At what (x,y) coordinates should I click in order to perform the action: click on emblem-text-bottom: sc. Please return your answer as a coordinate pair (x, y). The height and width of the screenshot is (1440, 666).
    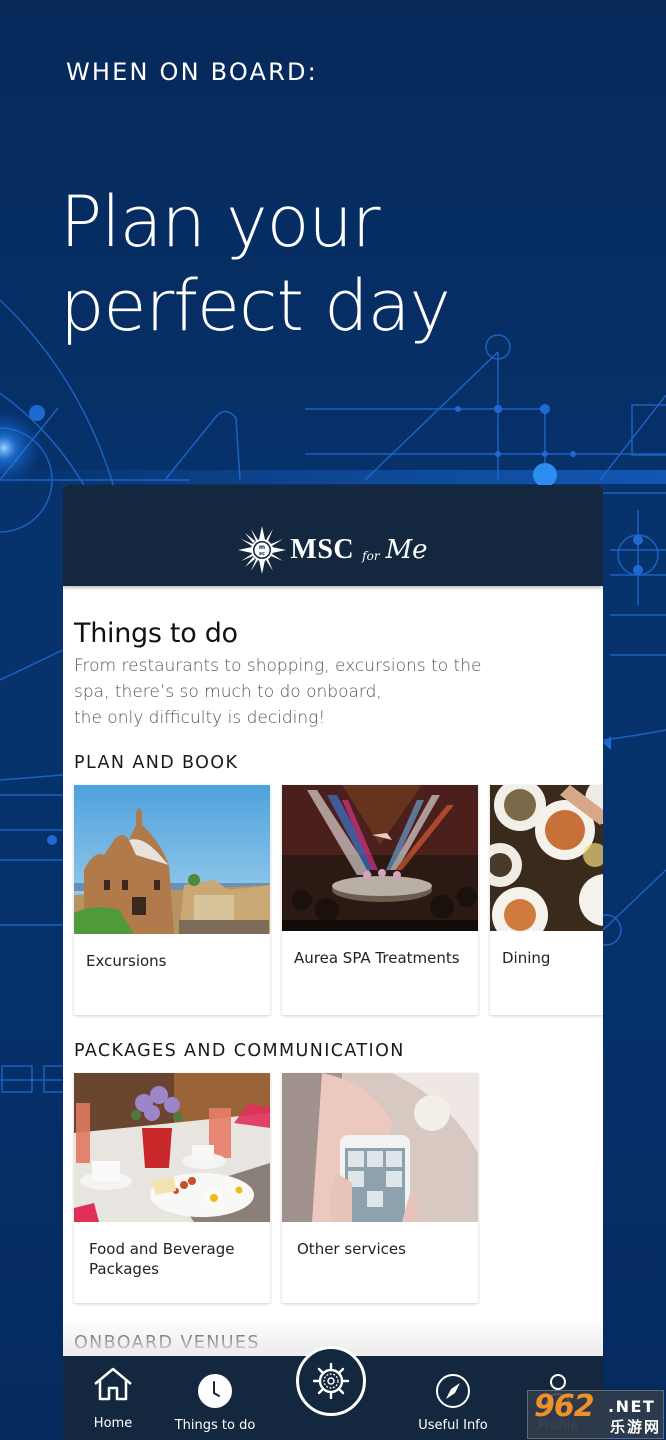
    Looking at the image, I should click on (262, 554).